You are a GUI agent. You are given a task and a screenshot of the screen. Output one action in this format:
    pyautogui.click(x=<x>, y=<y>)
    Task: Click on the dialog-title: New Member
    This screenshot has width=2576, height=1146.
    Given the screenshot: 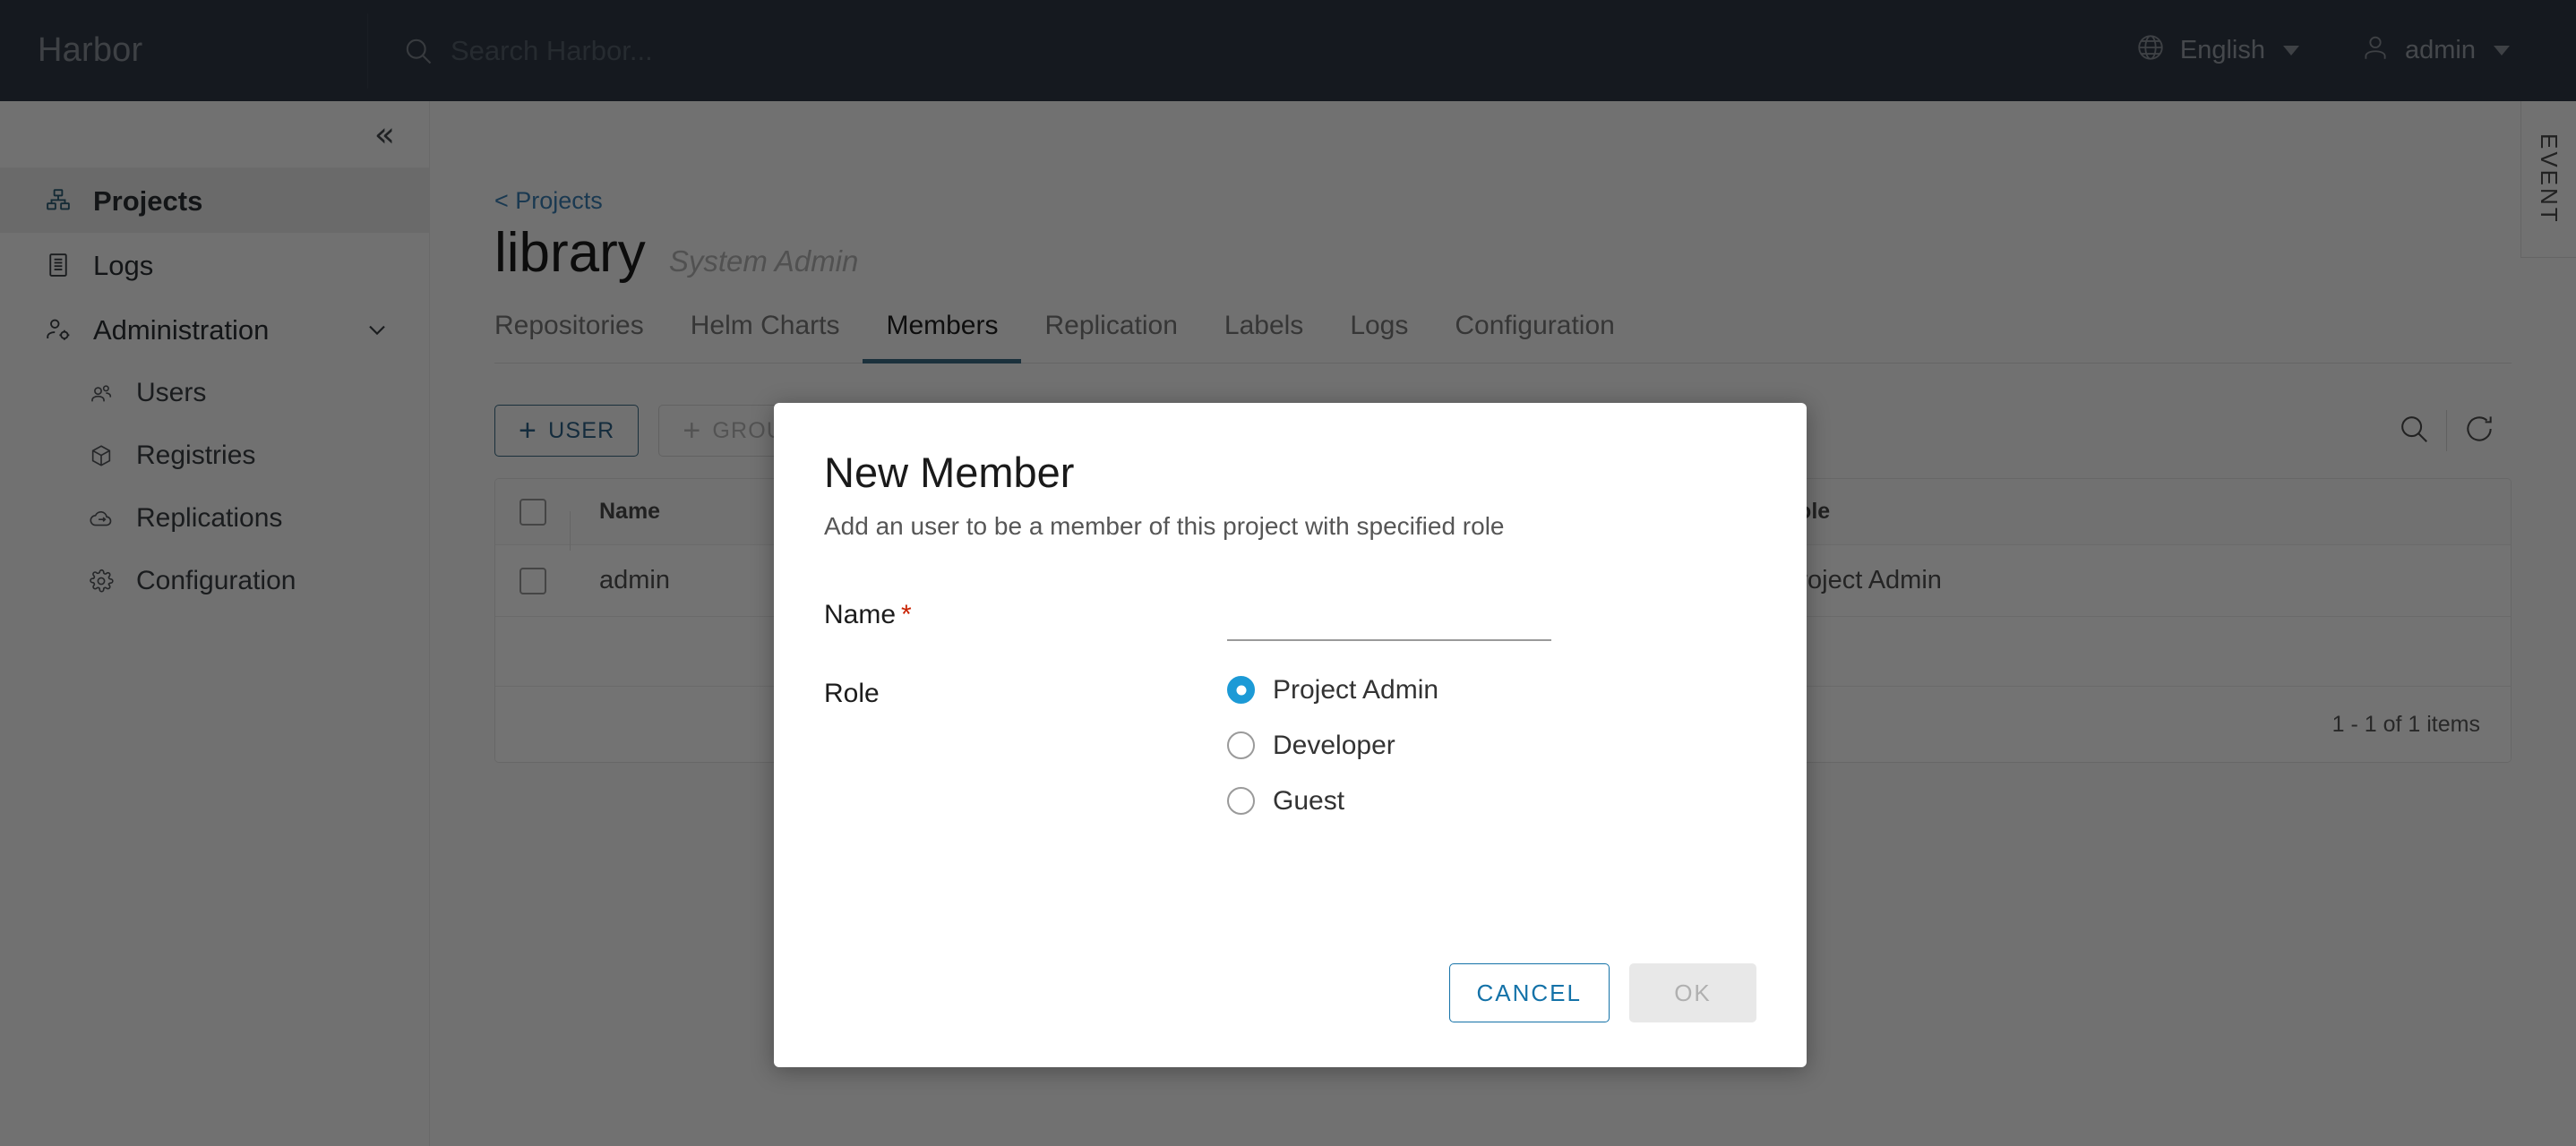 What is the action you would take?
    pyautogui.click(x=949, y=472)
    